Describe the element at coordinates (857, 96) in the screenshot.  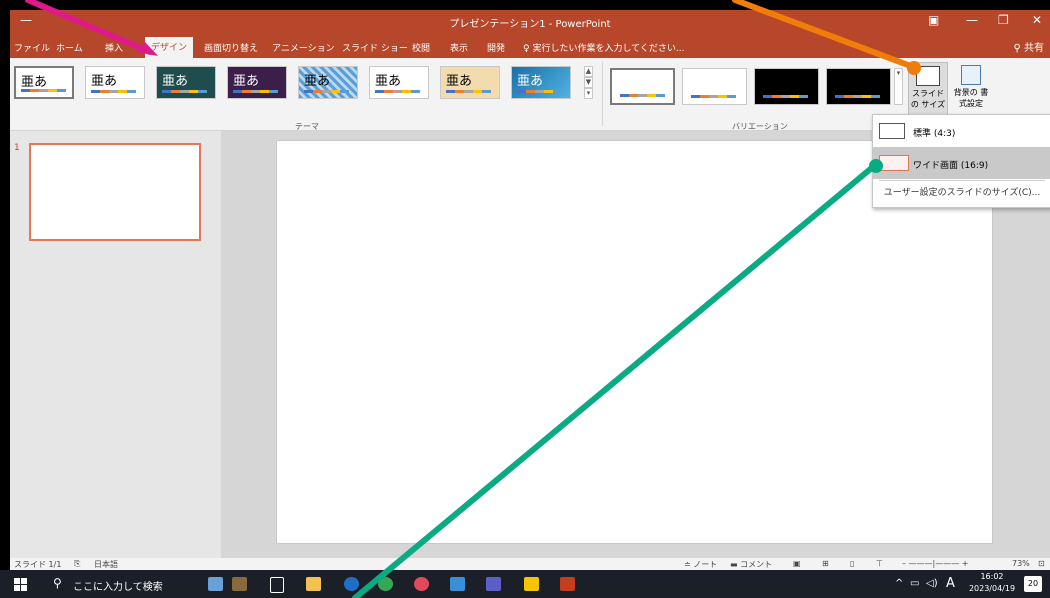
I see `variant-color-bars` at that location.